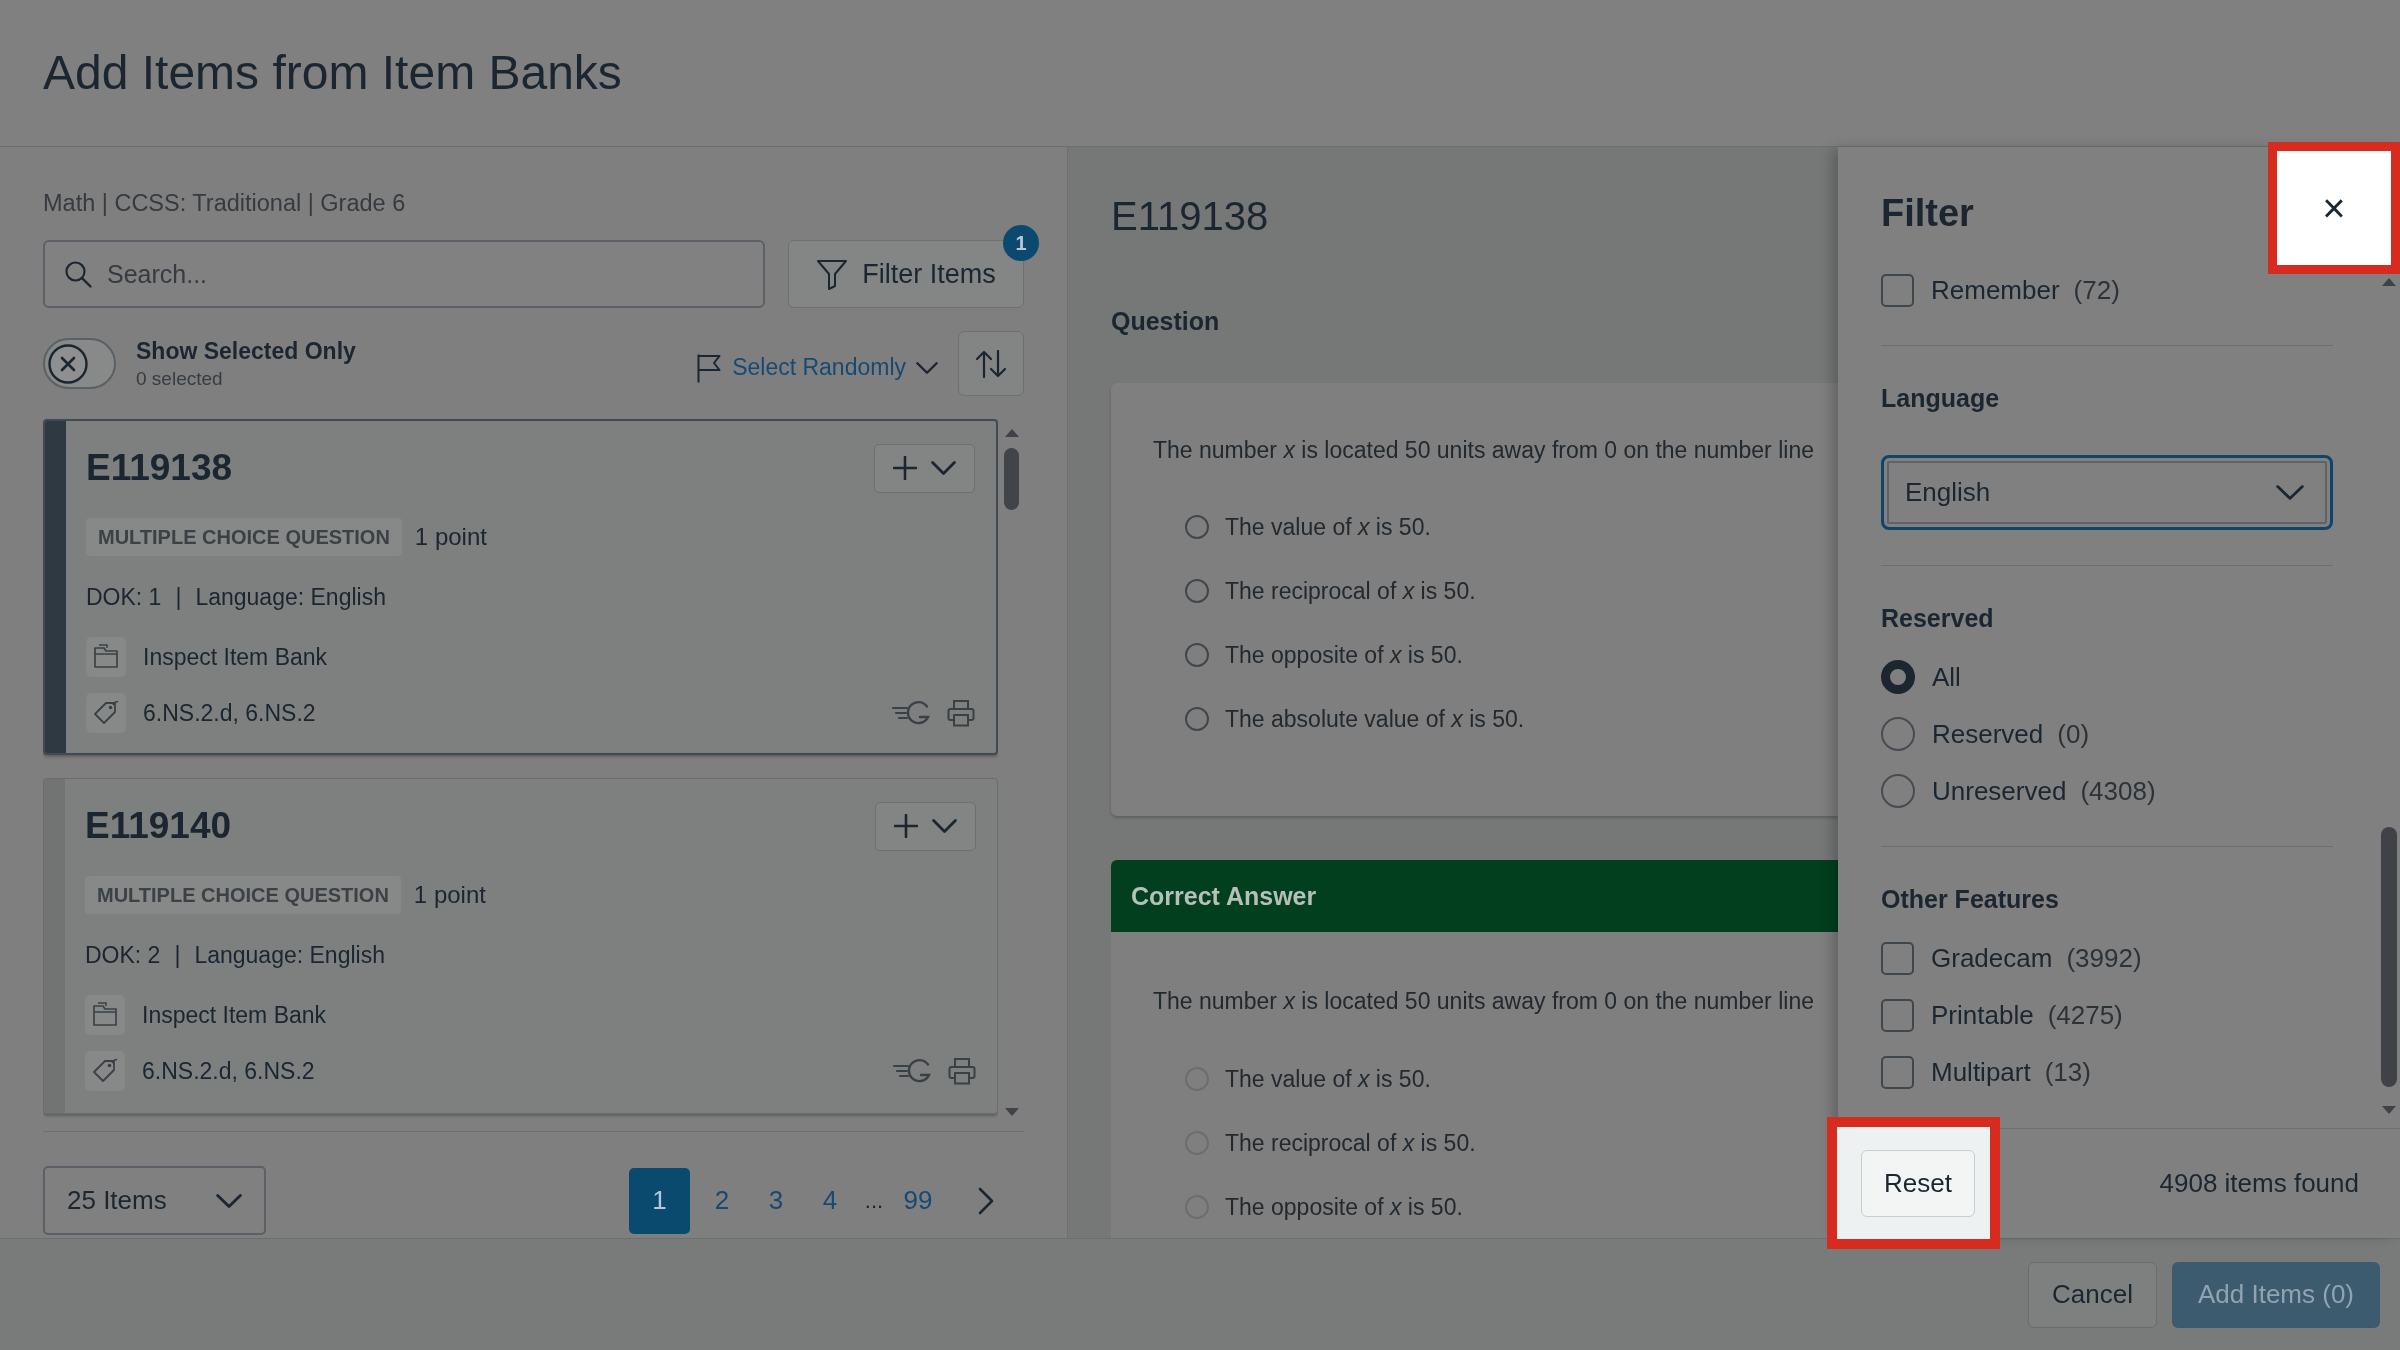 Image resolution: width=2400 pixels, height=1350 pixels. What do you see at coordinates (246, 350) in the screenshot?
I see `toggle-label: Show Selected Only` at bounding box center [246, 350].